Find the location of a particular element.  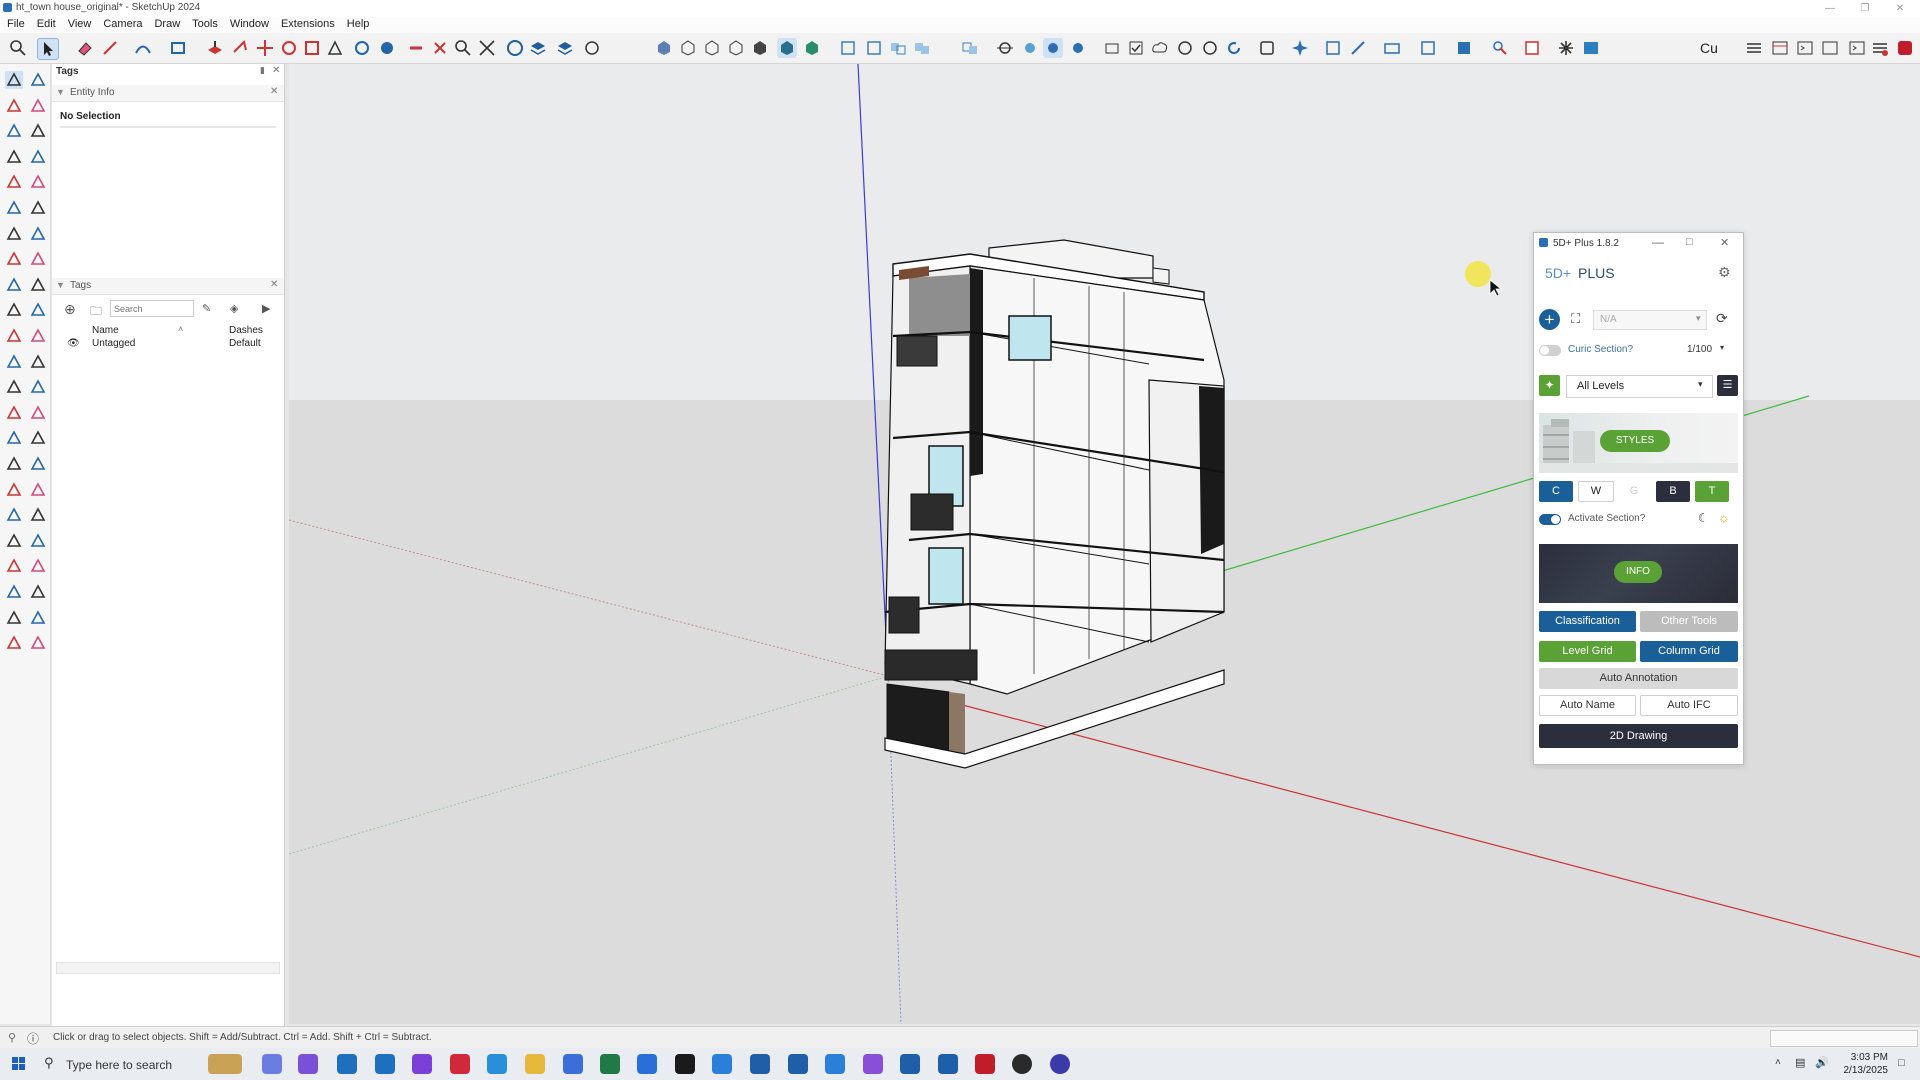

refresh-icon: ⟳ is located at coordinates (1722, 318).